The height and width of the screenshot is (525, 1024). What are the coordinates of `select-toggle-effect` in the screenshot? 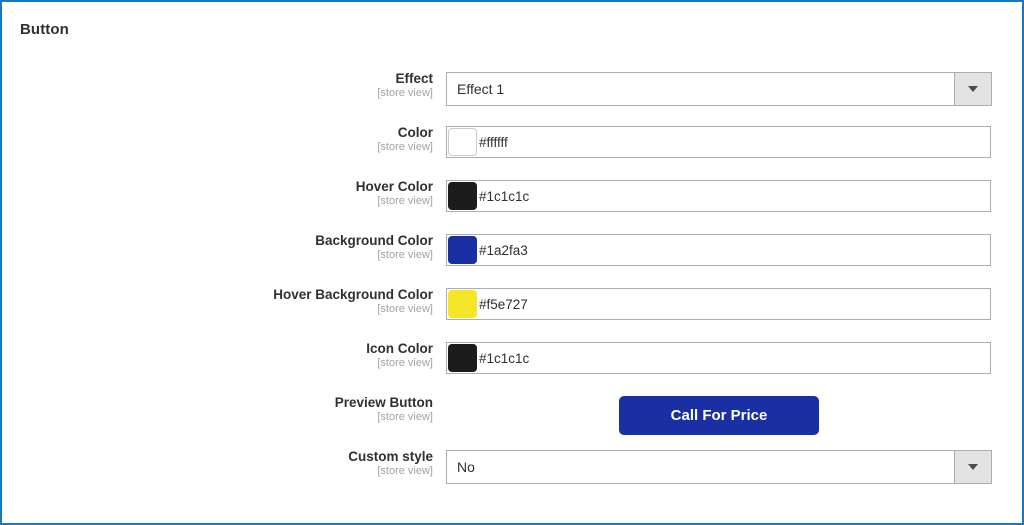 It's located at (972, 89).